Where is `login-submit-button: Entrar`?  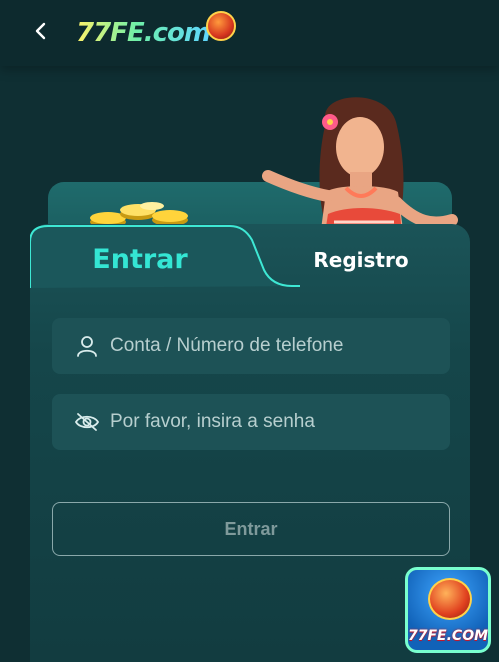 login-submit-button: Entrar is located at coordinates (251, 529).